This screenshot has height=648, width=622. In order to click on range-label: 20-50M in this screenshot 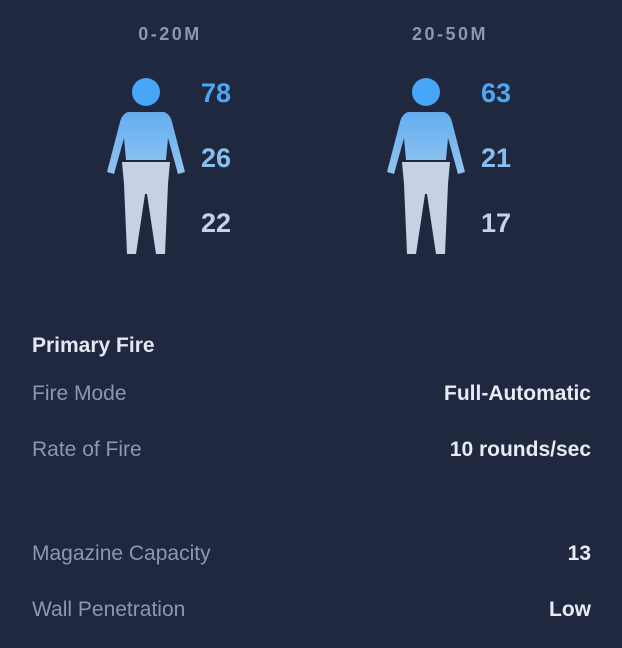, I will do `click(450, 34)`.